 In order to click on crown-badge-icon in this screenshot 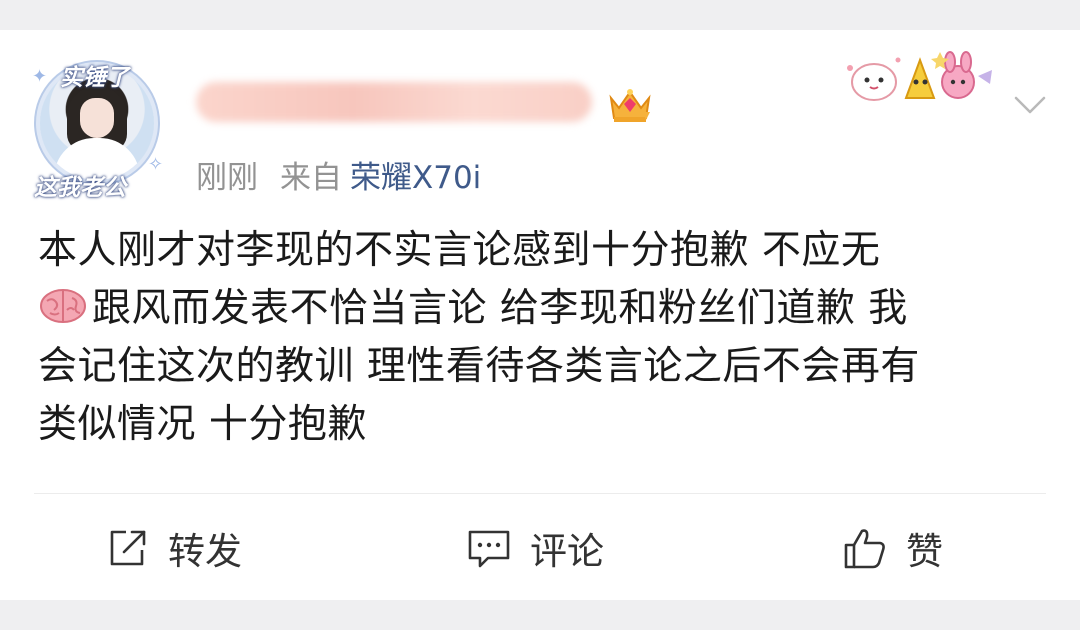, I will do `click(630, 105)`.